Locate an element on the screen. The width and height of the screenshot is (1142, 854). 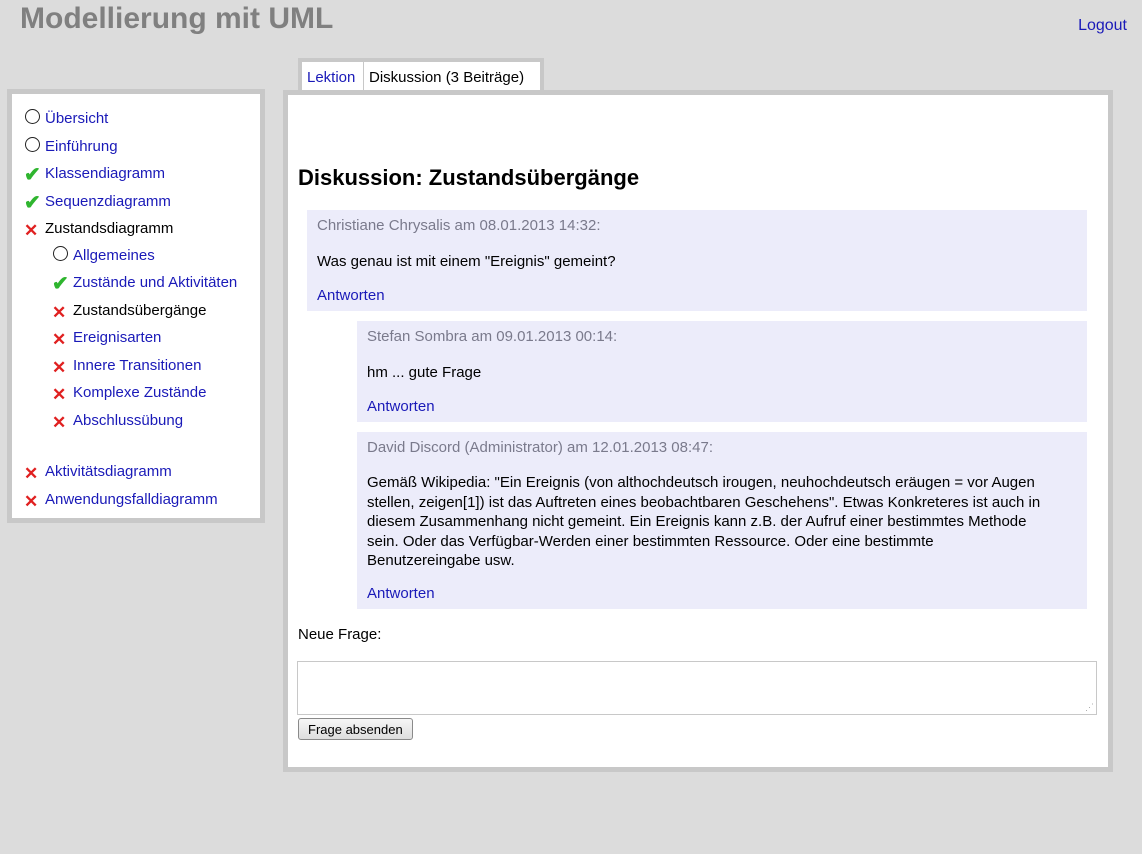
sidebar-item-label: Zustandsdiagramm is located at coordinates (109, 228).